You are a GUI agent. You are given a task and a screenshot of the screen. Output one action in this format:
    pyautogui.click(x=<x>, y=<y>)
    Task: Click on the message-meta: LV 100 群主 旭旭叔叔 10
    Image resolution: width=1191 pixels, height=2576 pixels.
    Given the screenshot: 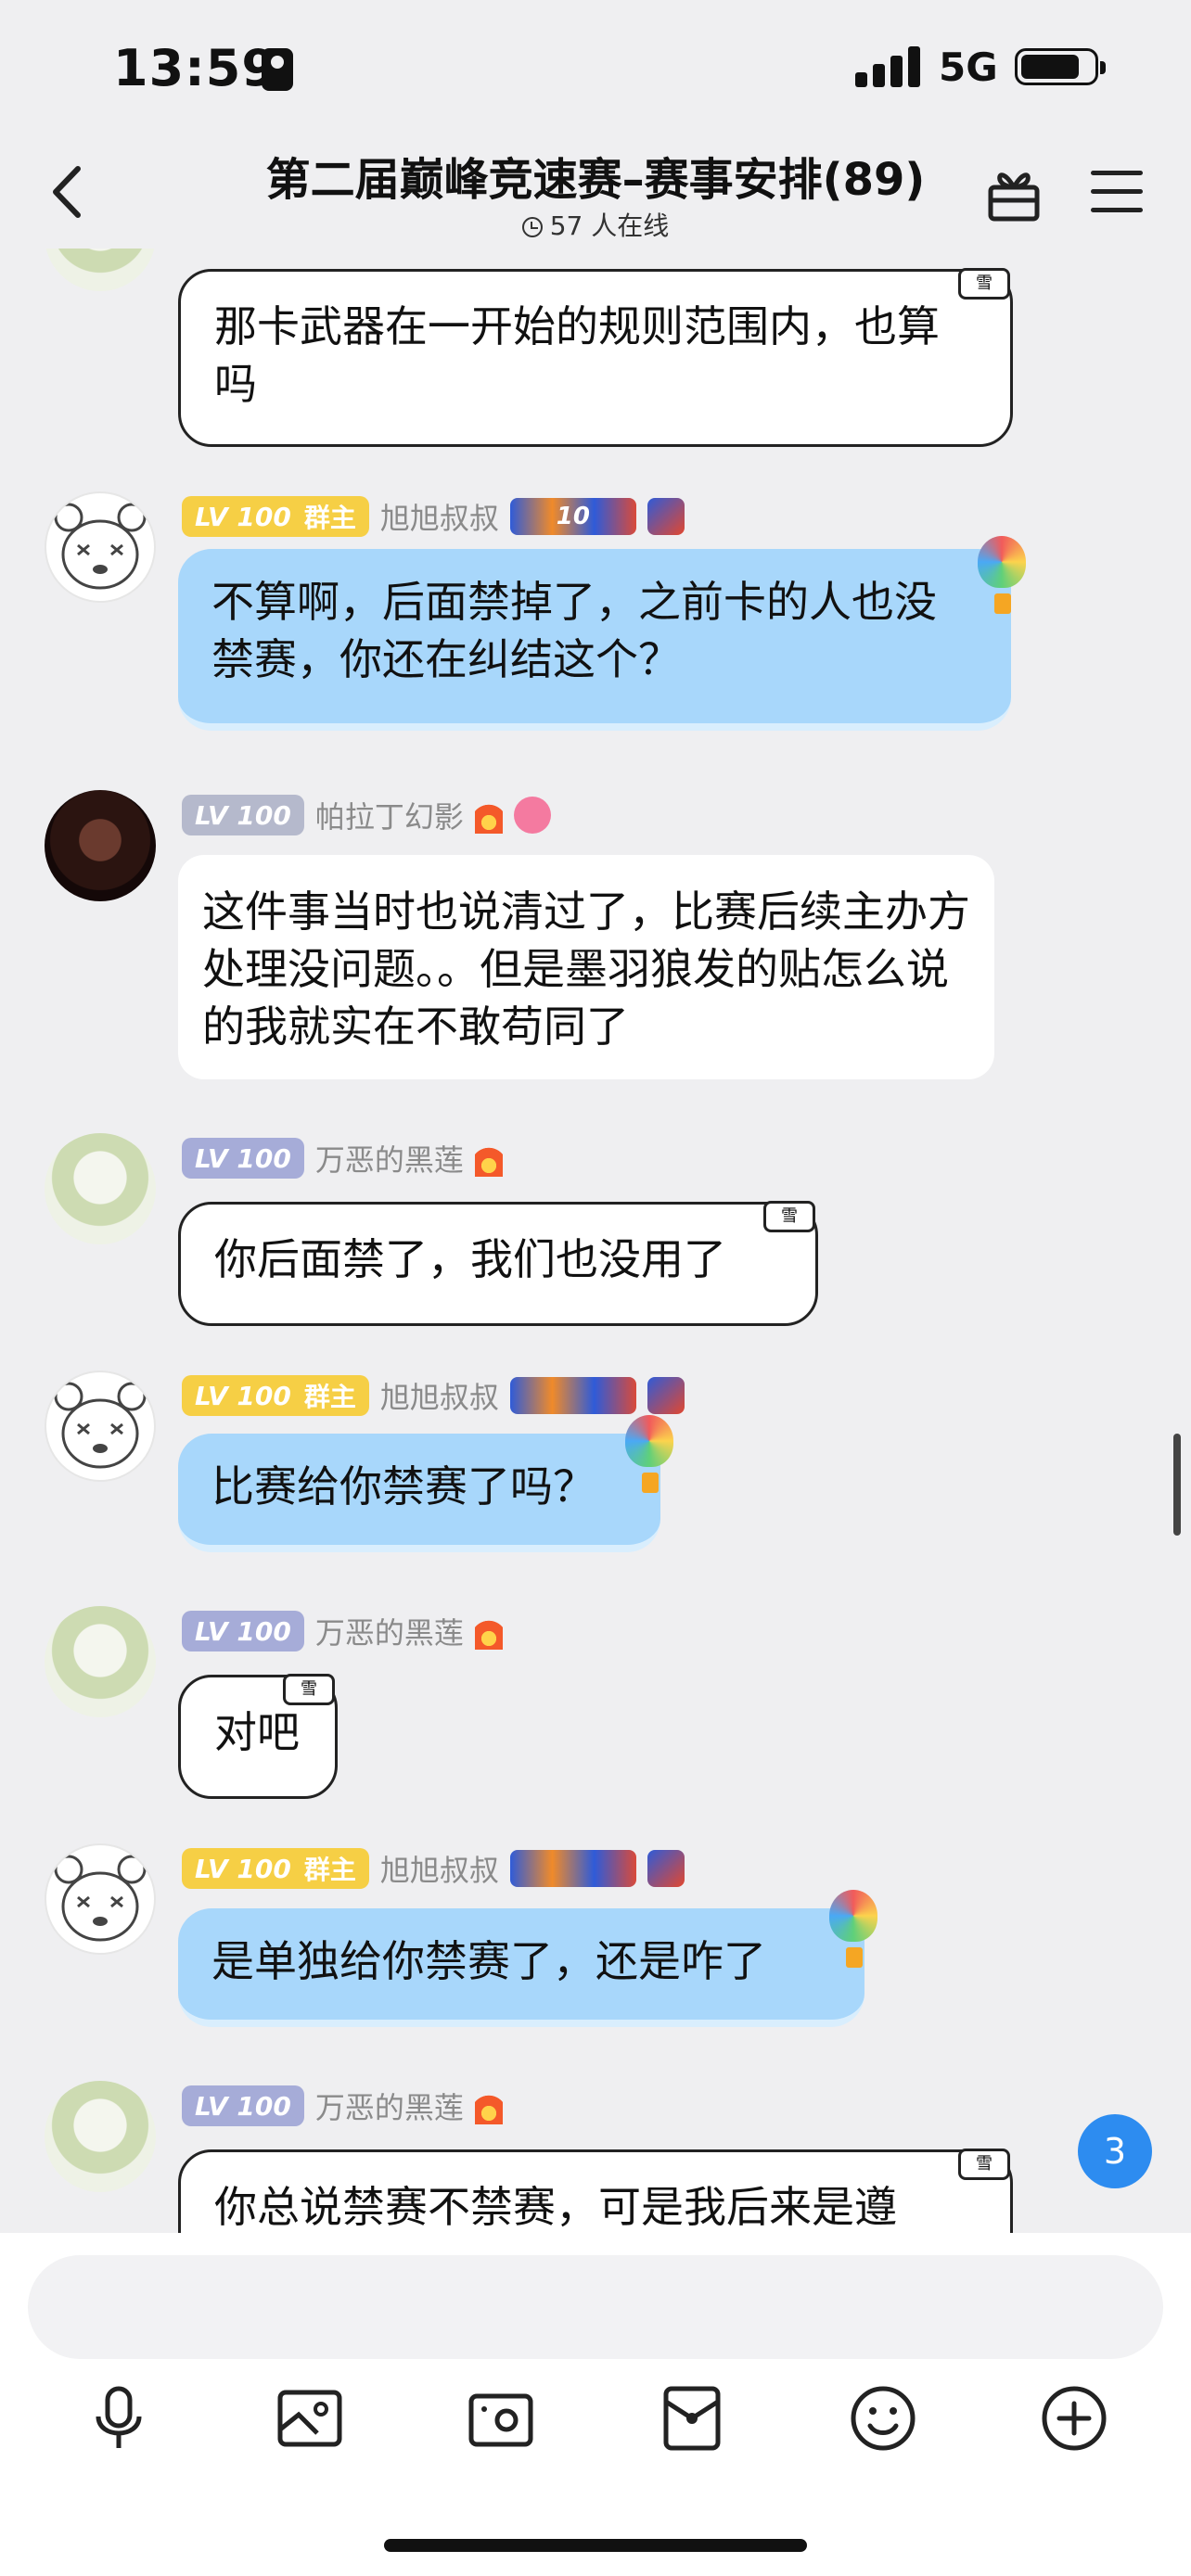 What is the action you would take?
    pyautogui.click(x=433, y=516)
    